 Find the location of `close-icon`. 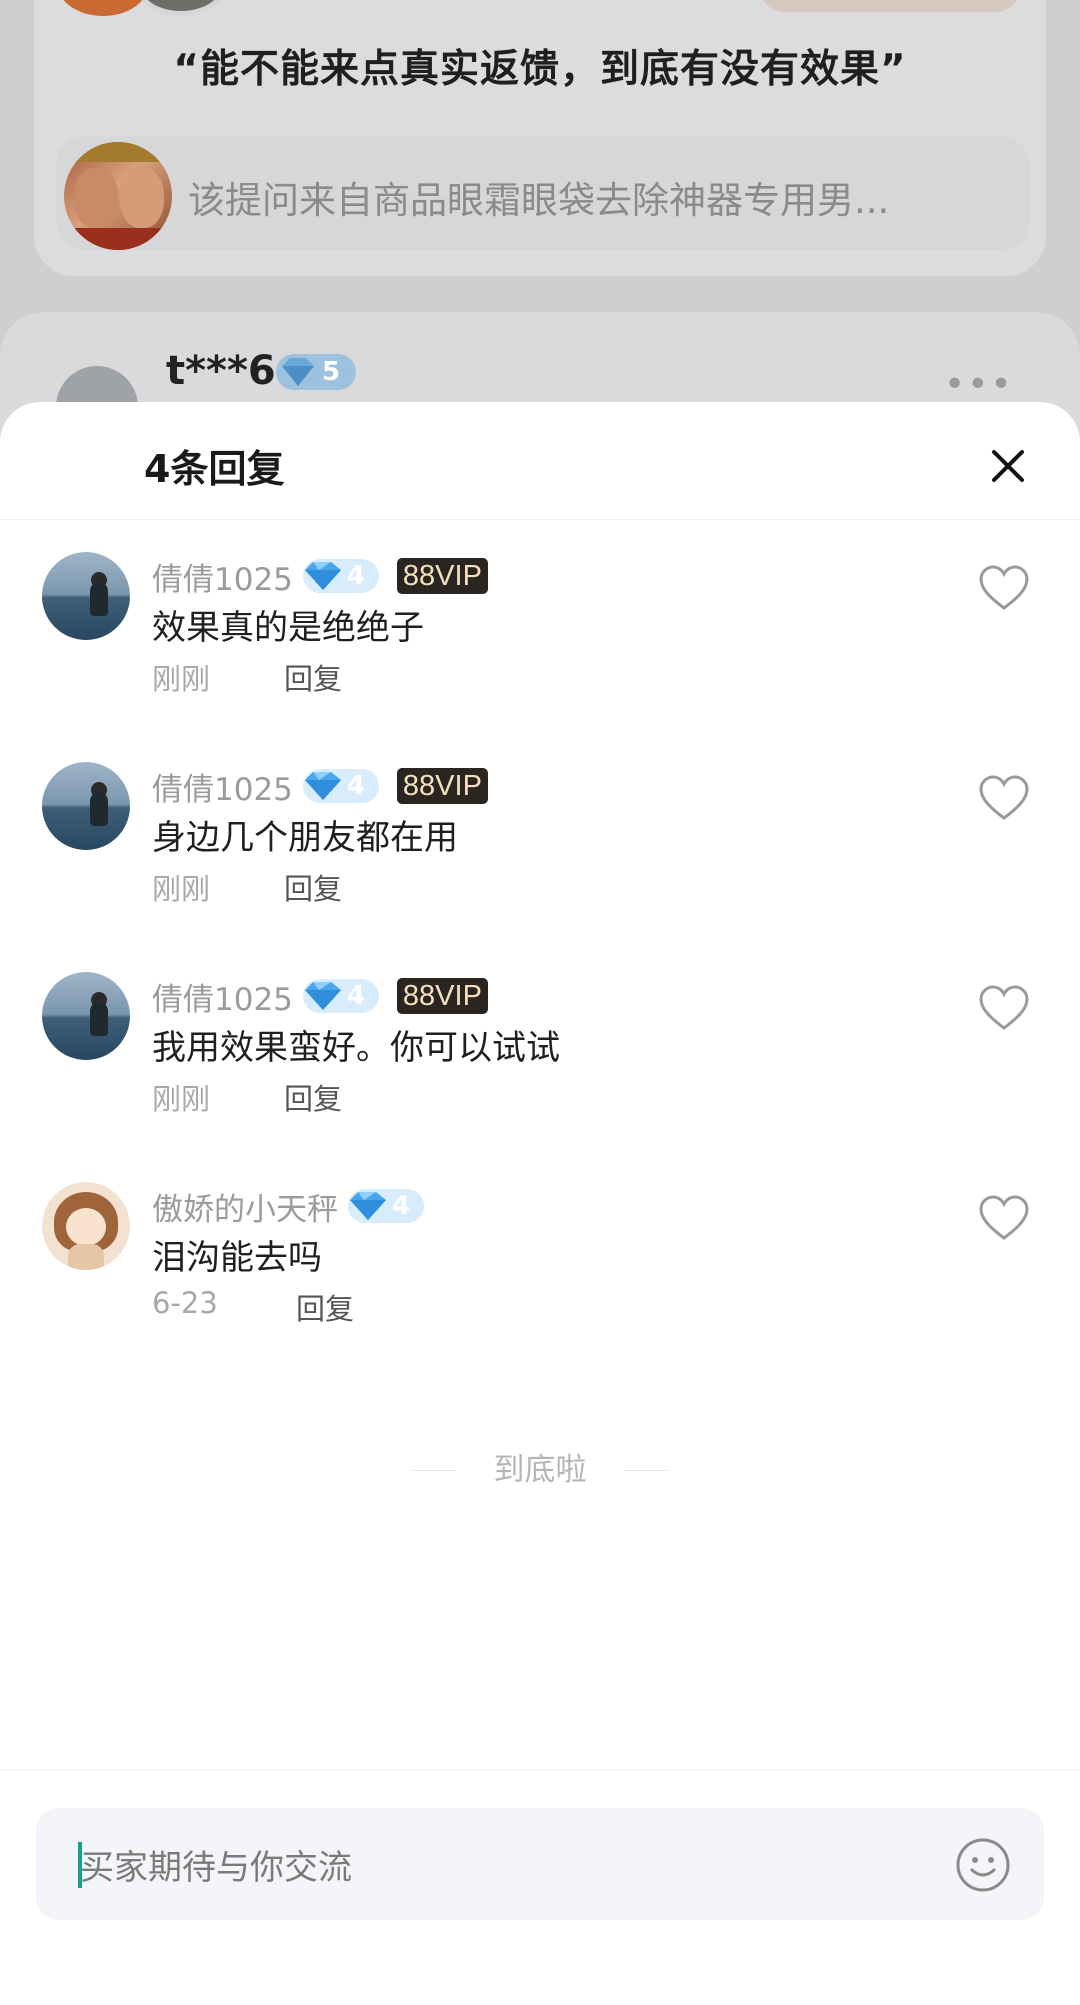

close-icon is located at coordinates (1008, 466).